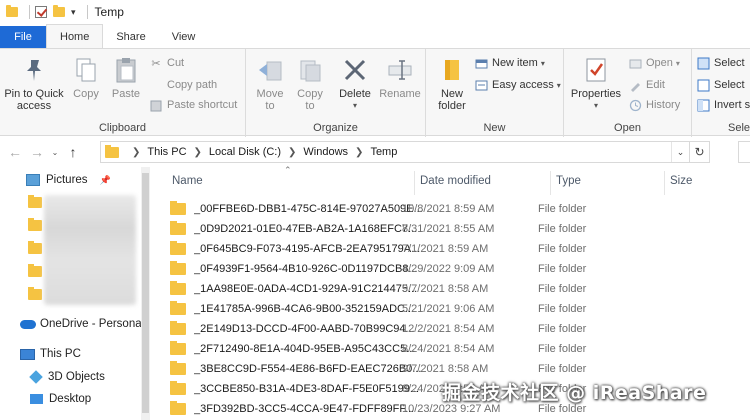 The height and width of the screenshot is (420, 750). What do you see at coordinates (646, 85) in the screenshot?
I see `edit-button: Edit` at bounding box center [646, 85].